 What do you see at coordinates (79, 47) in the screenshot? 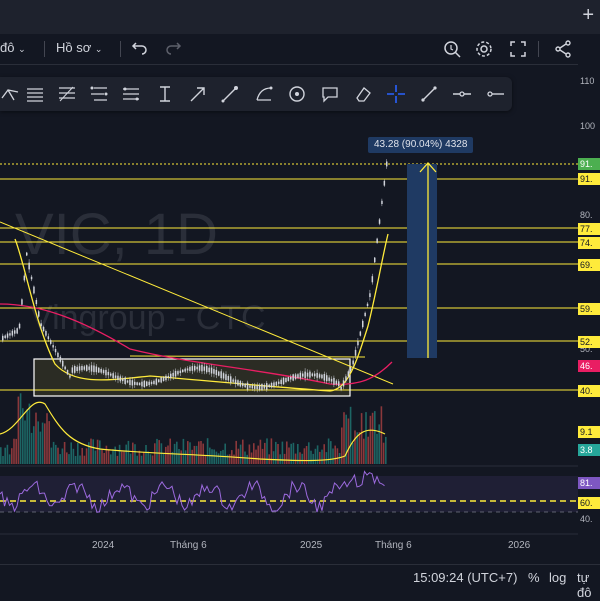
I see `layout-menu: Hồ sơ ⌄` at bounding box center [79, 47].